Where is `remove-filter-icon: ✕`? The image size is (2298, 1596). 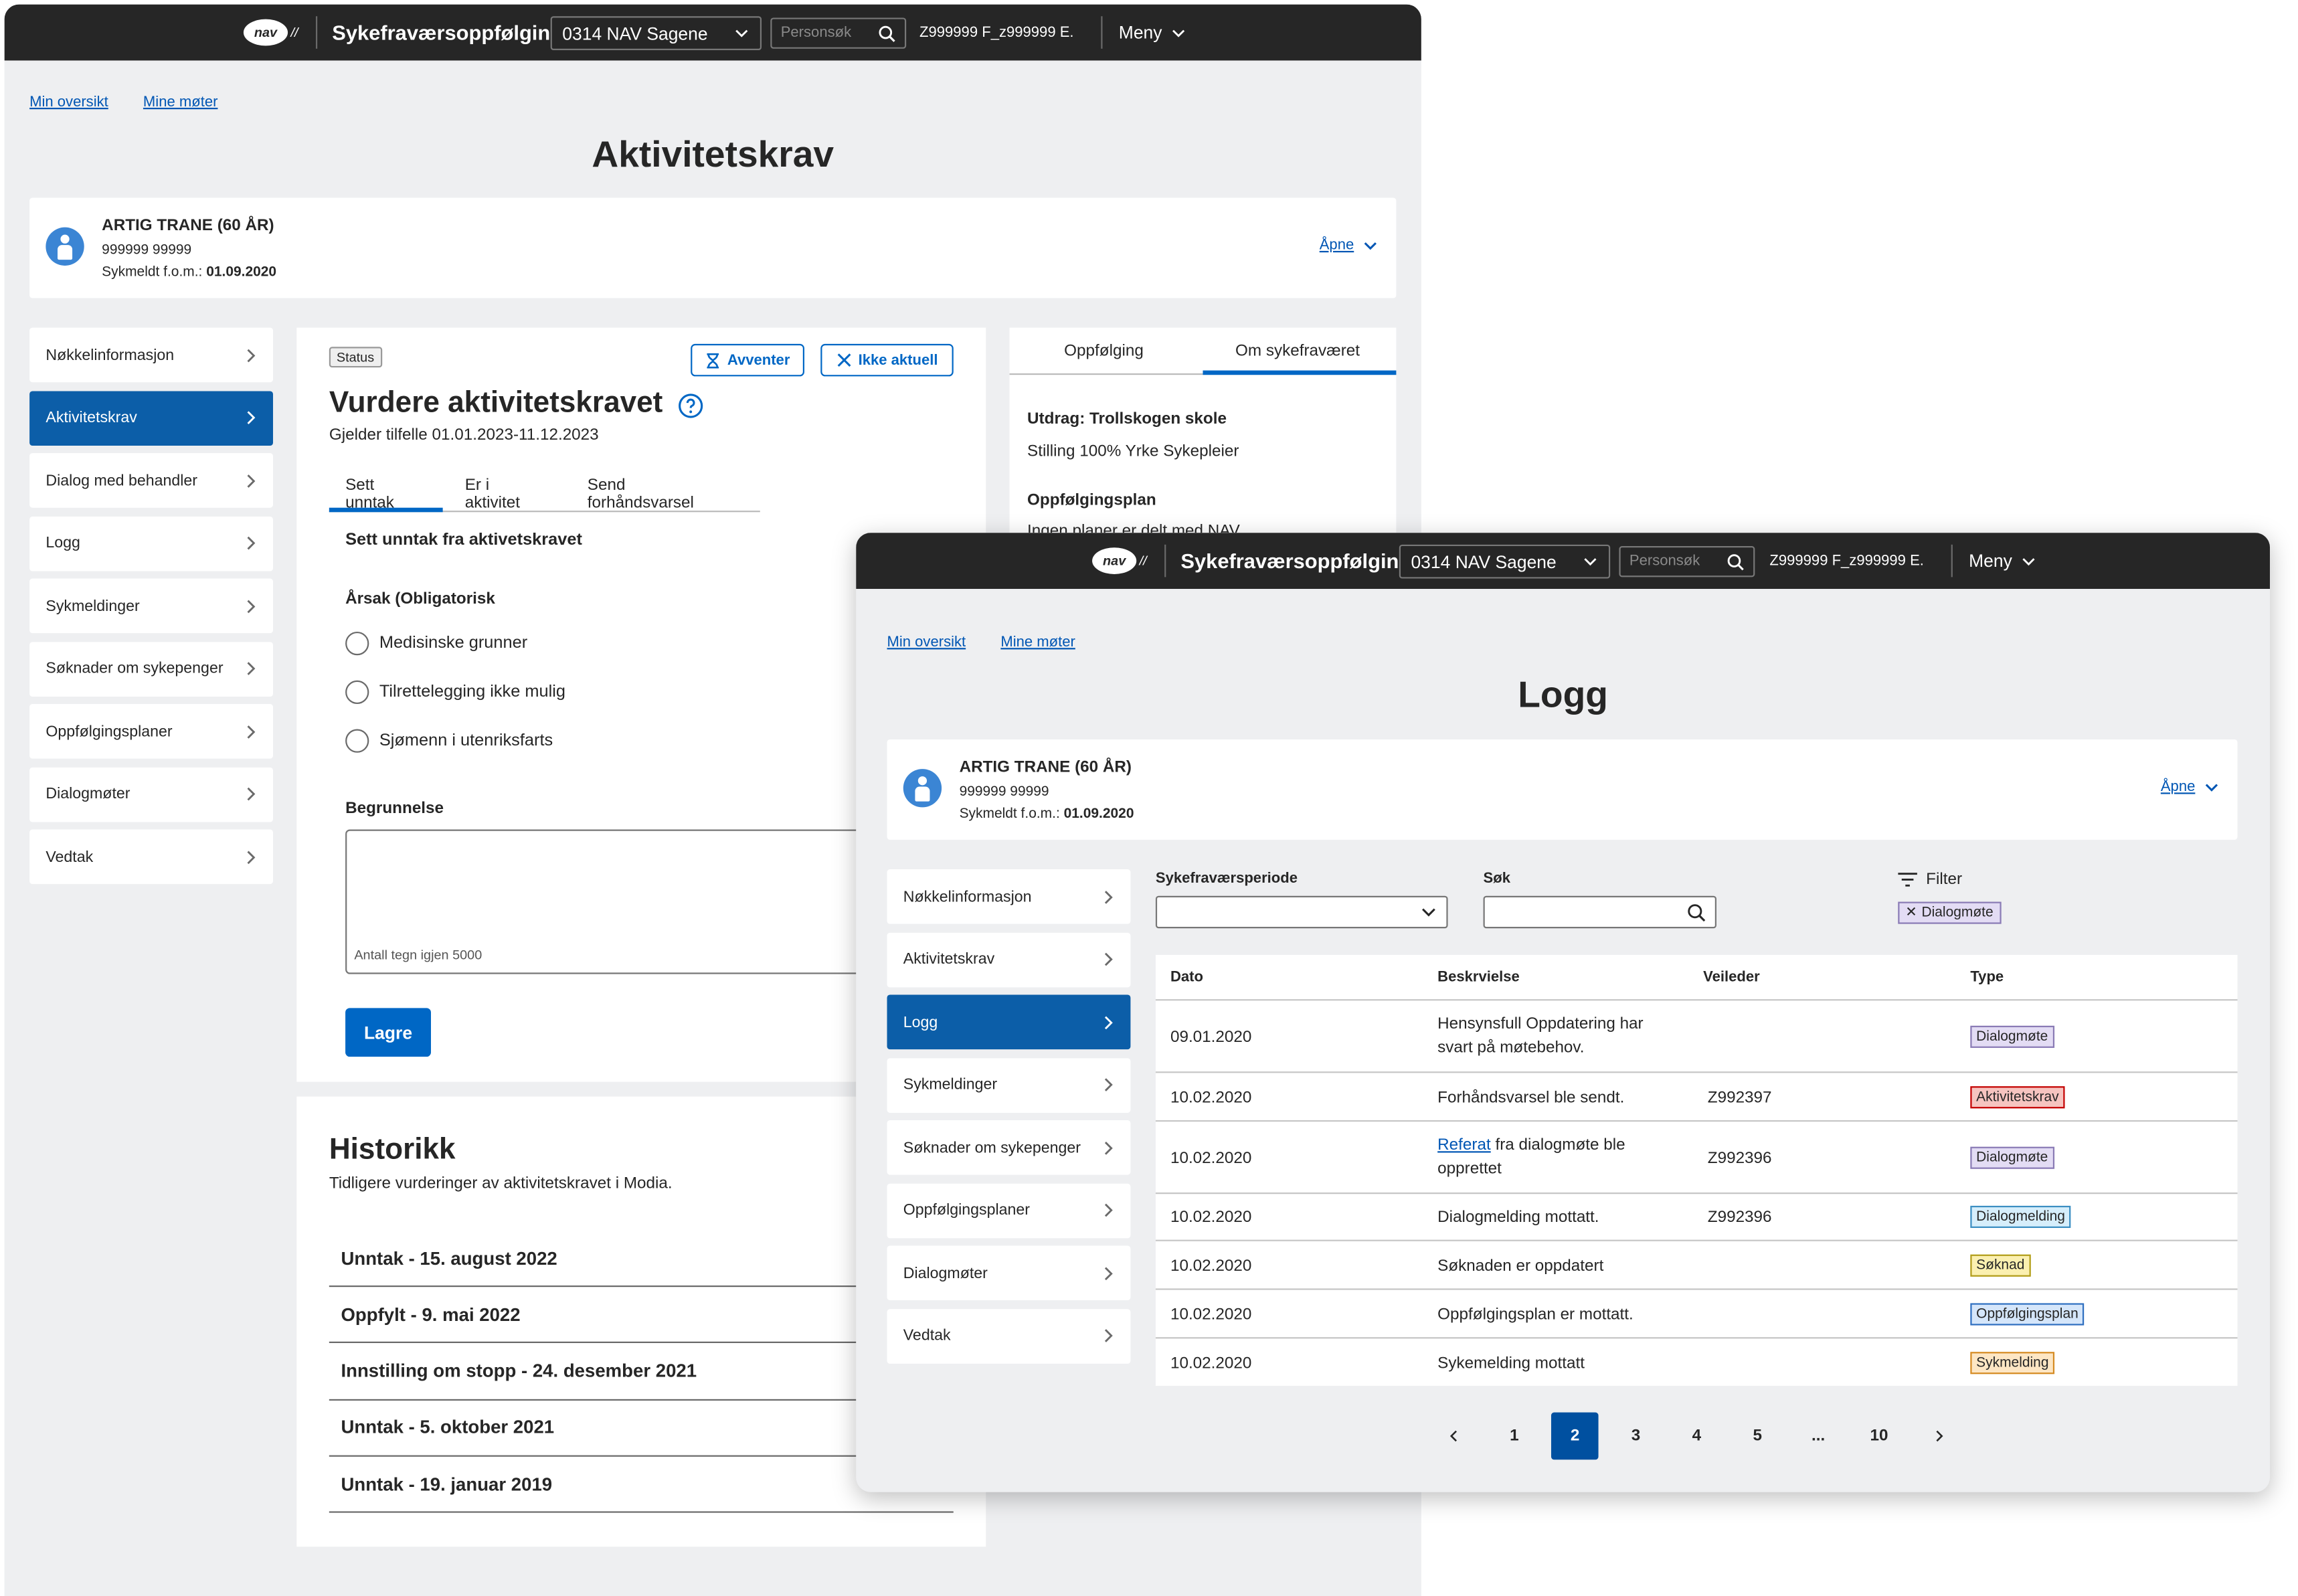 remove-filter-icon: ✕ is located at coordinates (1911, 913).